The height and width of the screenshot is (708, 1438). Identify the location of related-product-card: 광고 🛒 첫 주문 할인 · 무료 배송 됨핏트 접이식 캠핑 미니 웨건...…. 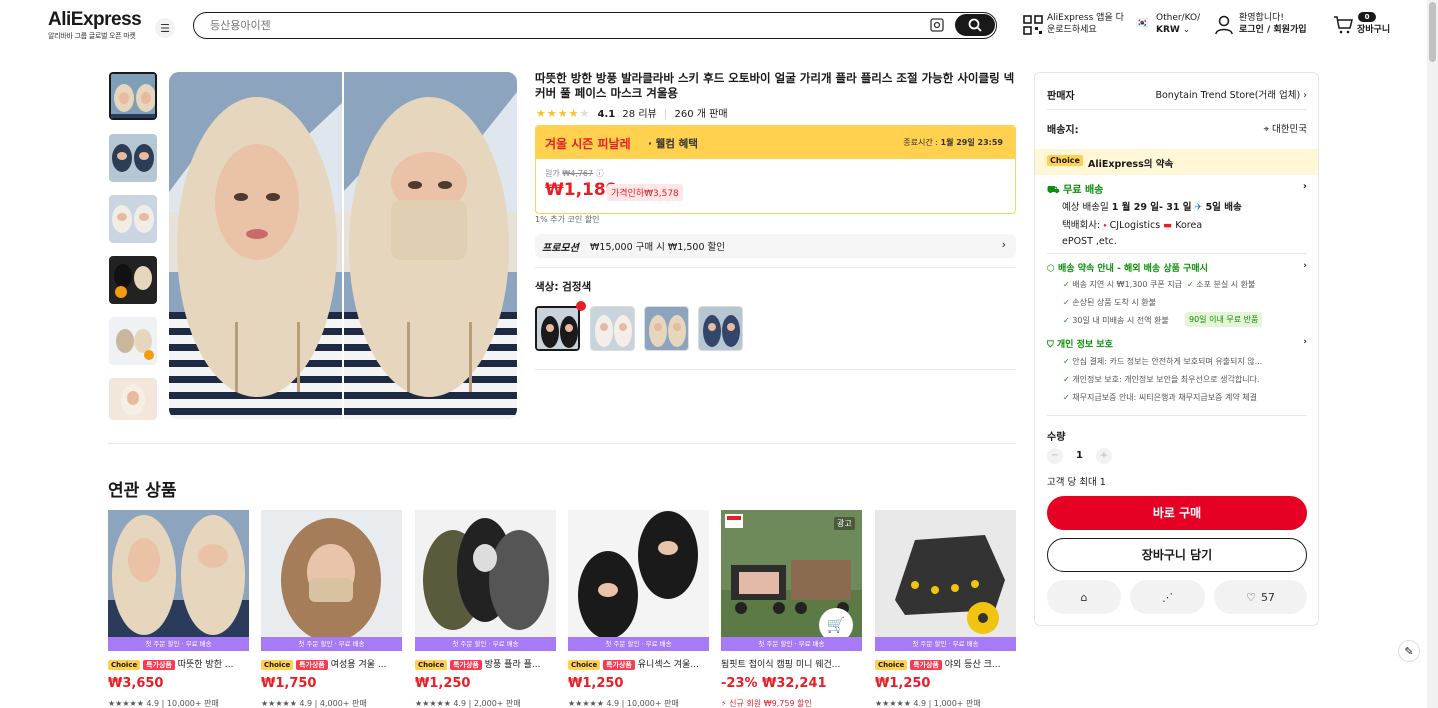
(791, 609).